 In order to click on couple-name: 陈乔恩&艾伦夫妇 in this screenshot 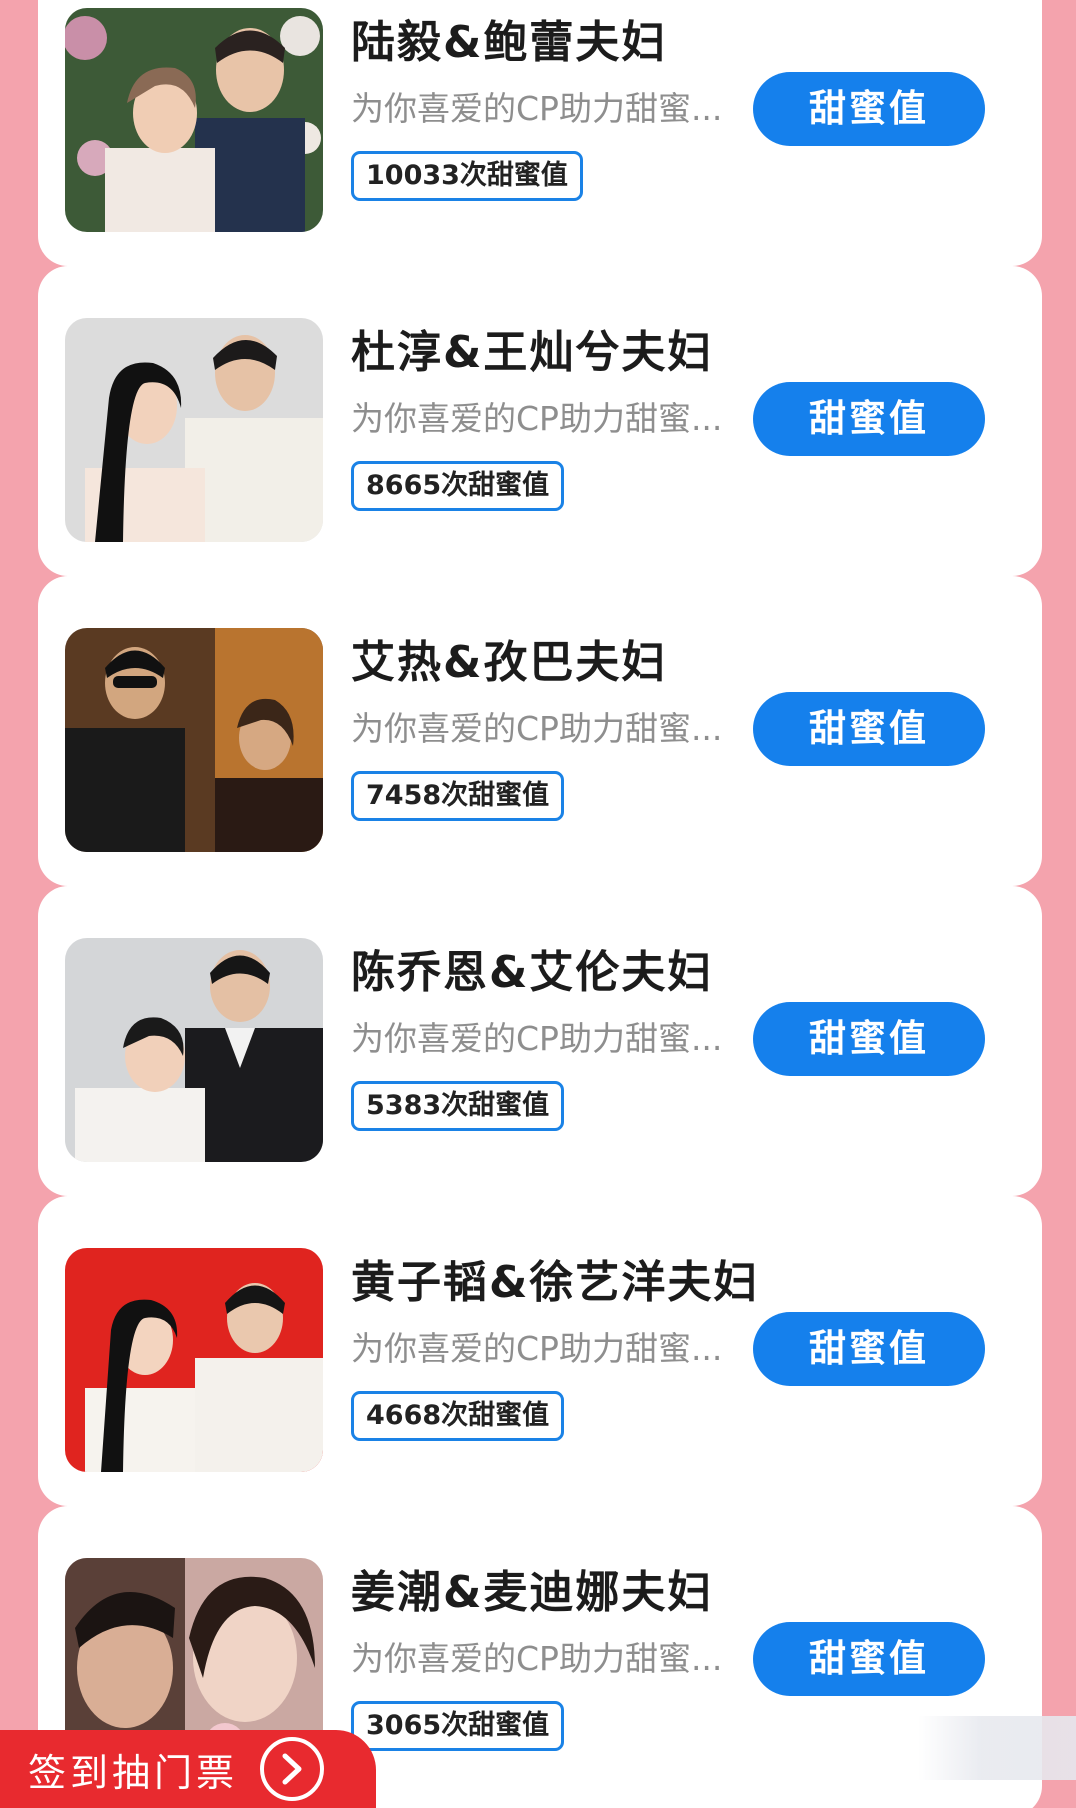, I will do `click(532, 972)`.